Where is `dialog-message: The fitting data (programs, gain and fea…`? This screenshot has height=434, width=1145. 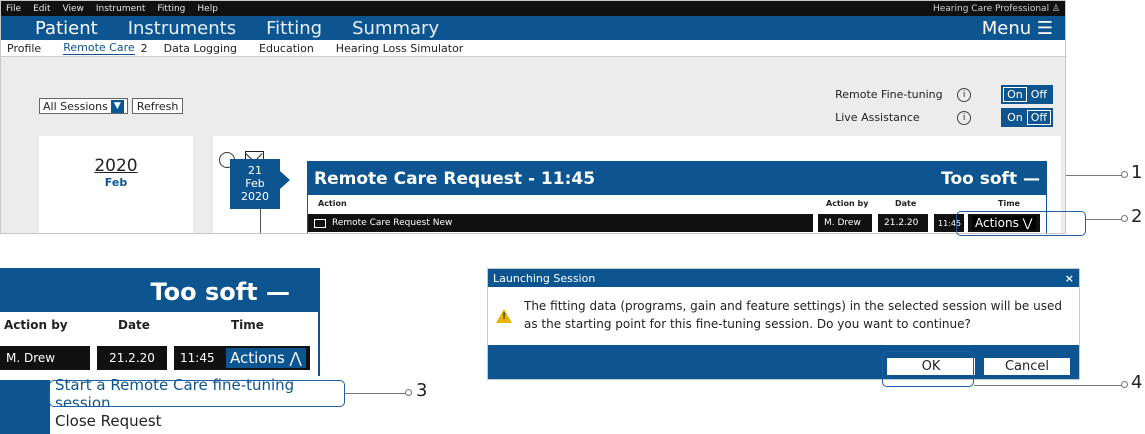 dialog-message: The fitting data (programs, gain and fea… is located at coordinates (793, 315).